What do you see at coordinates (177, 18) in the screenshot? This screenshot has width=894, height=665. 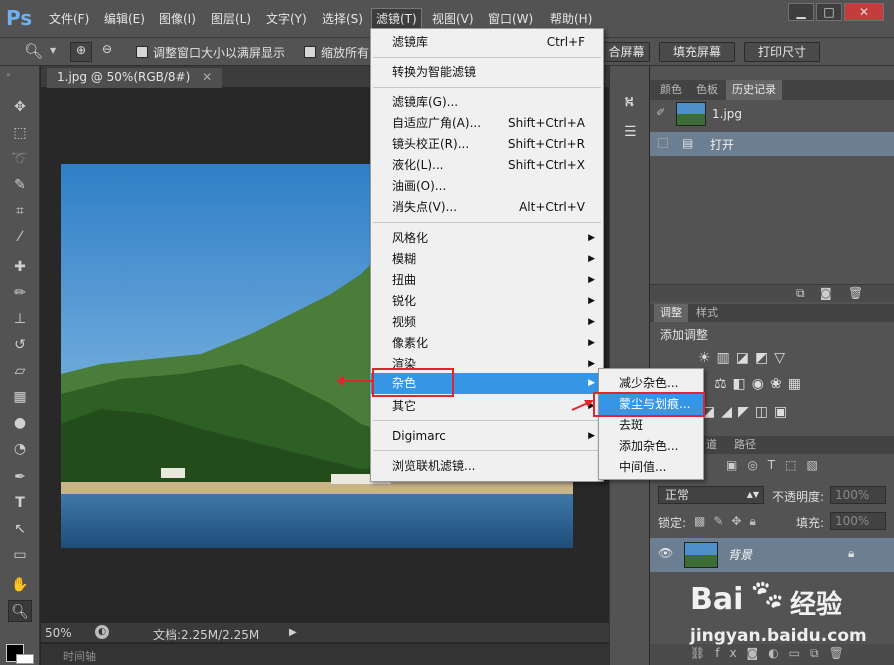 I see `menu-image: 图像(I)` at bounding box center [177, 18].